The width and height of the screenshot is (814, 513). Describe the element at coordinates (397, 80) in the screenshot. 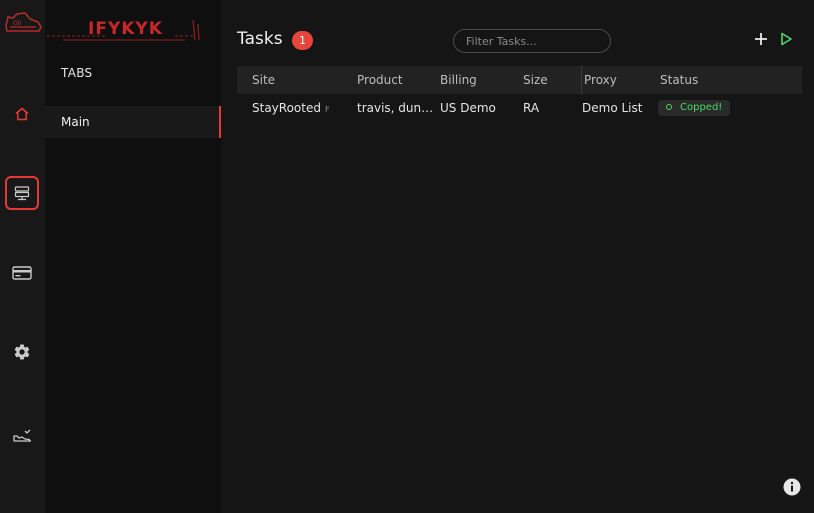

I see `column-header-product: Product` at that location.